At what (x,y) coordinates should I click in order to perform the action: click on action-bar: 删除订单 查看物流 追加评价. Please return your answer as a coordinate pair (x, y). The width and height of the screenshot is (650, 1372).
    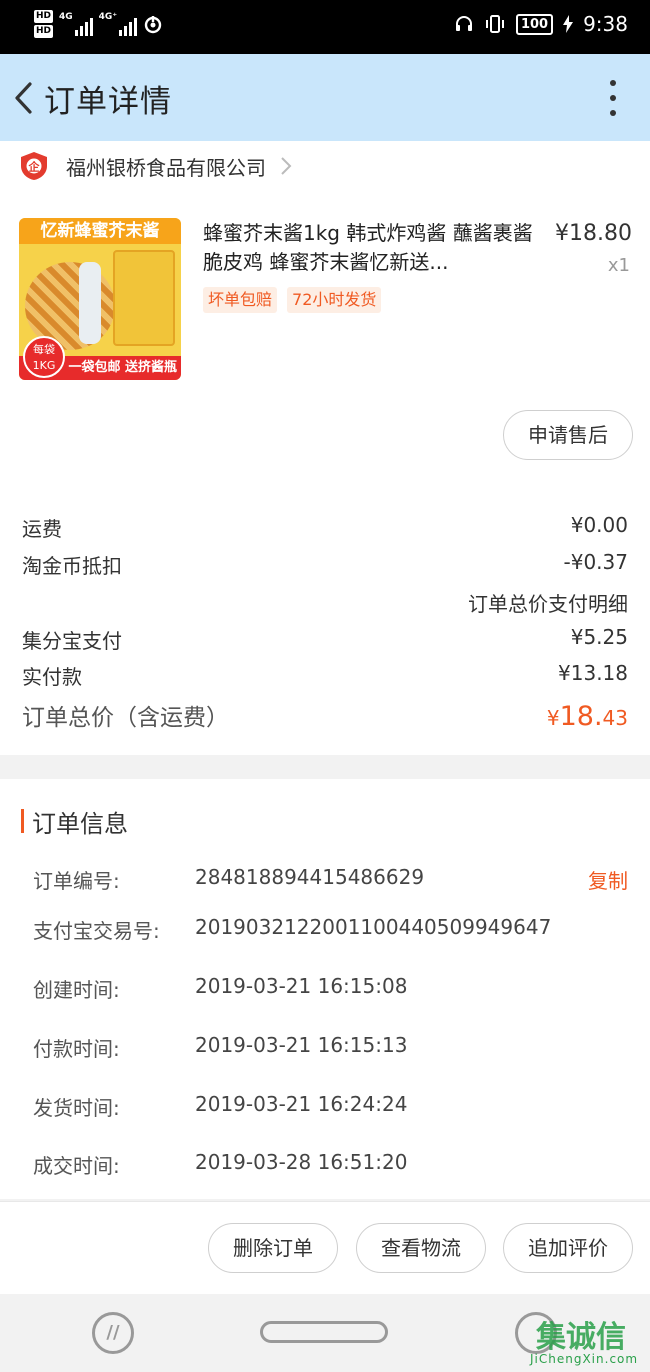
    Looking at the image, I should click on (325, 1247).